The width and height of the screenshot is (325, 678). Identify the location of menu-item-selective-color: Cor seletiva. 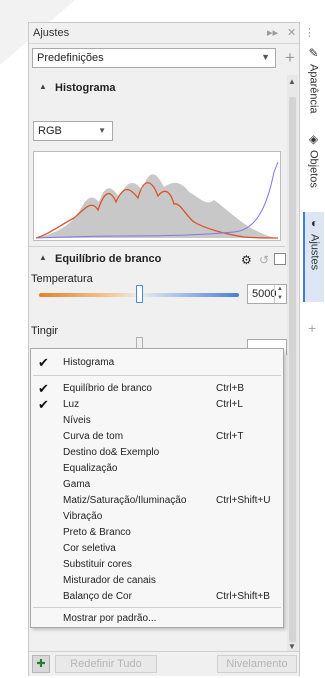
(157, 549).